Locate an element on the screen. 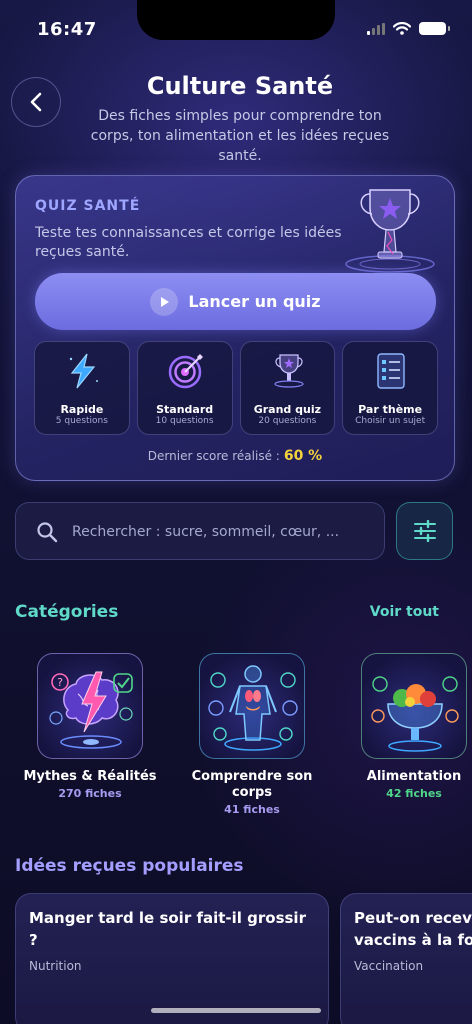  launch-quiz-label: Lancer un quiz is located at coordinates (254, 301).